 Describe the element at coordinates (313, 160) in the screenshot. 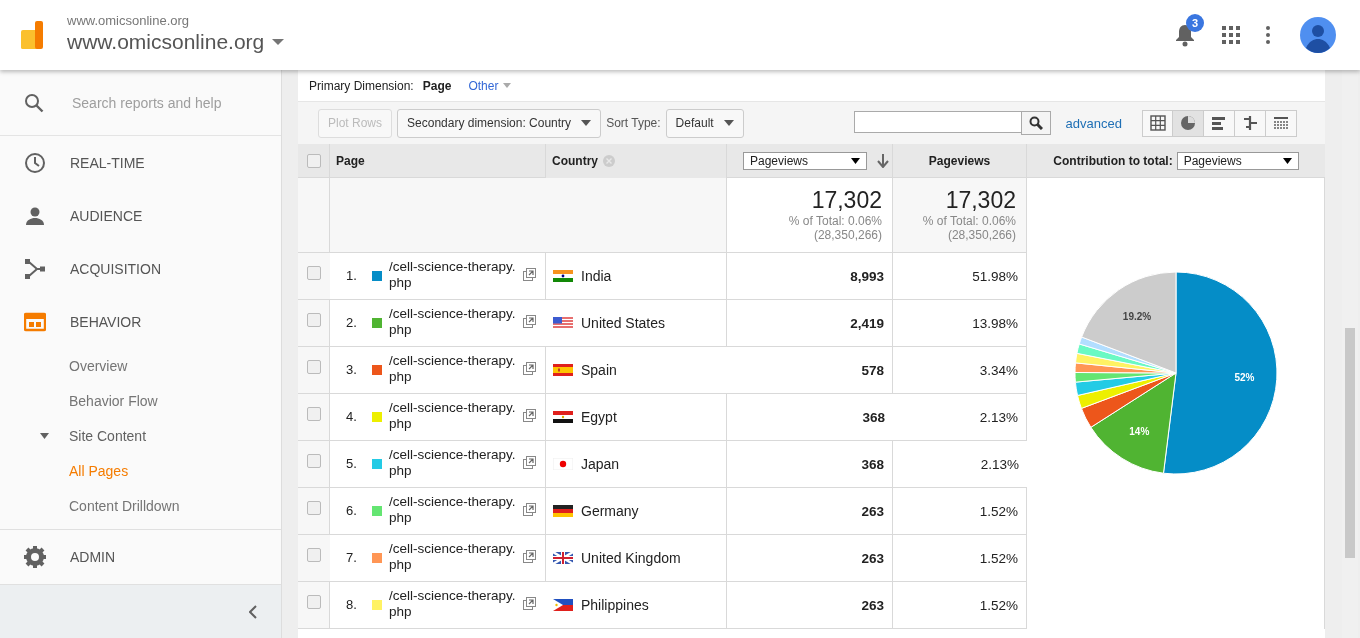

I see `select-all-checkbox` at that location.